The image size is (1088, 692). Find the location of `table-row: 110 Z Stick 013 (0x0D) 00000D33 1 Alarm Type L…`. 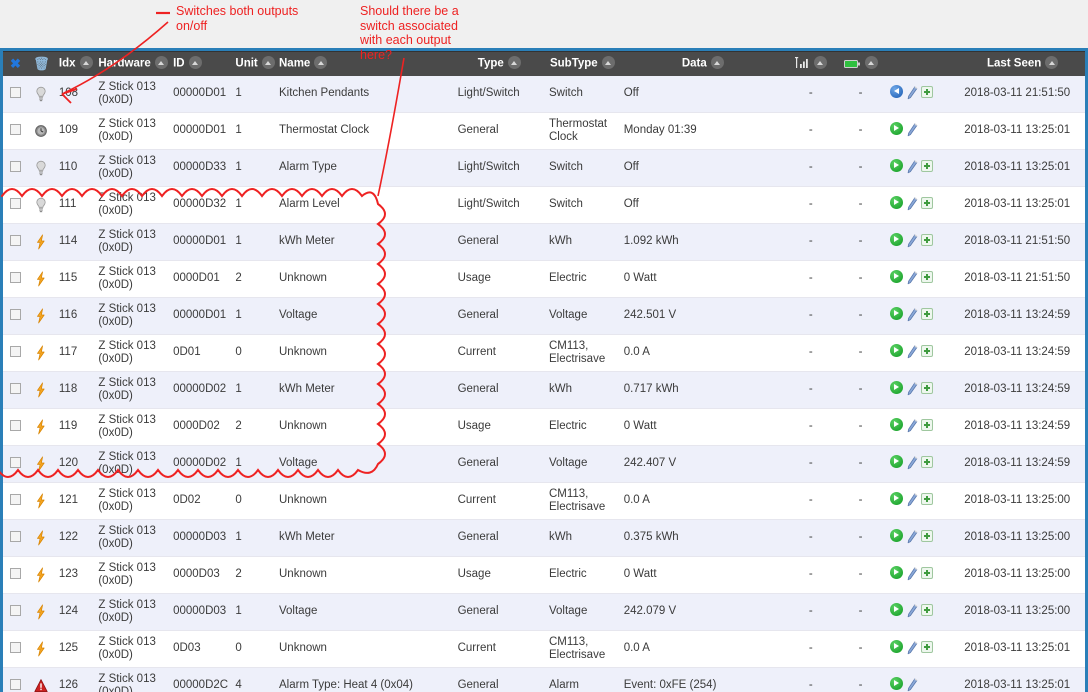

table-row: 110 Z Stick 013 (0x0D) 00000D33 1 Alarm Type L… is located at coordinates (544, 168).